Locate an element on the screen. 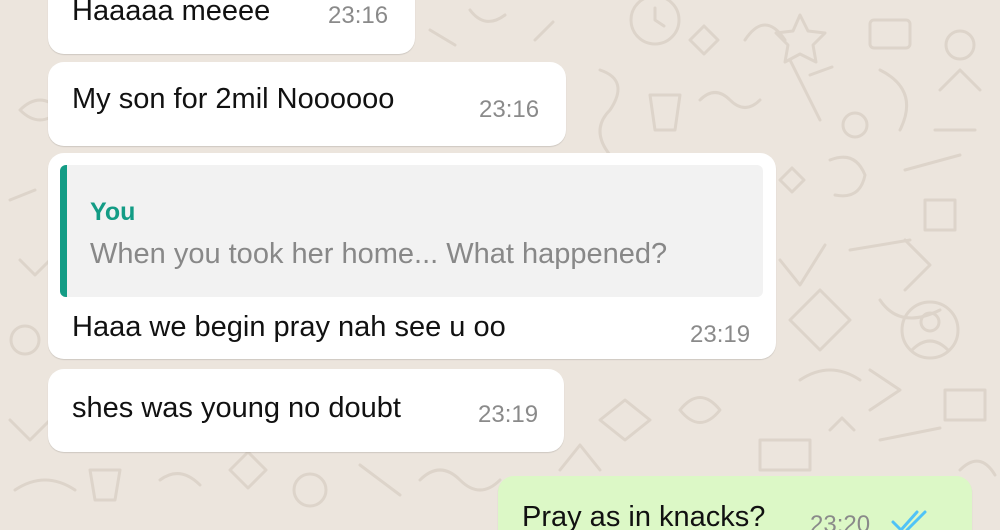  message-bubble-outgoing: Pray as in knacks? 23:20 is located at coordinates (735, 503).